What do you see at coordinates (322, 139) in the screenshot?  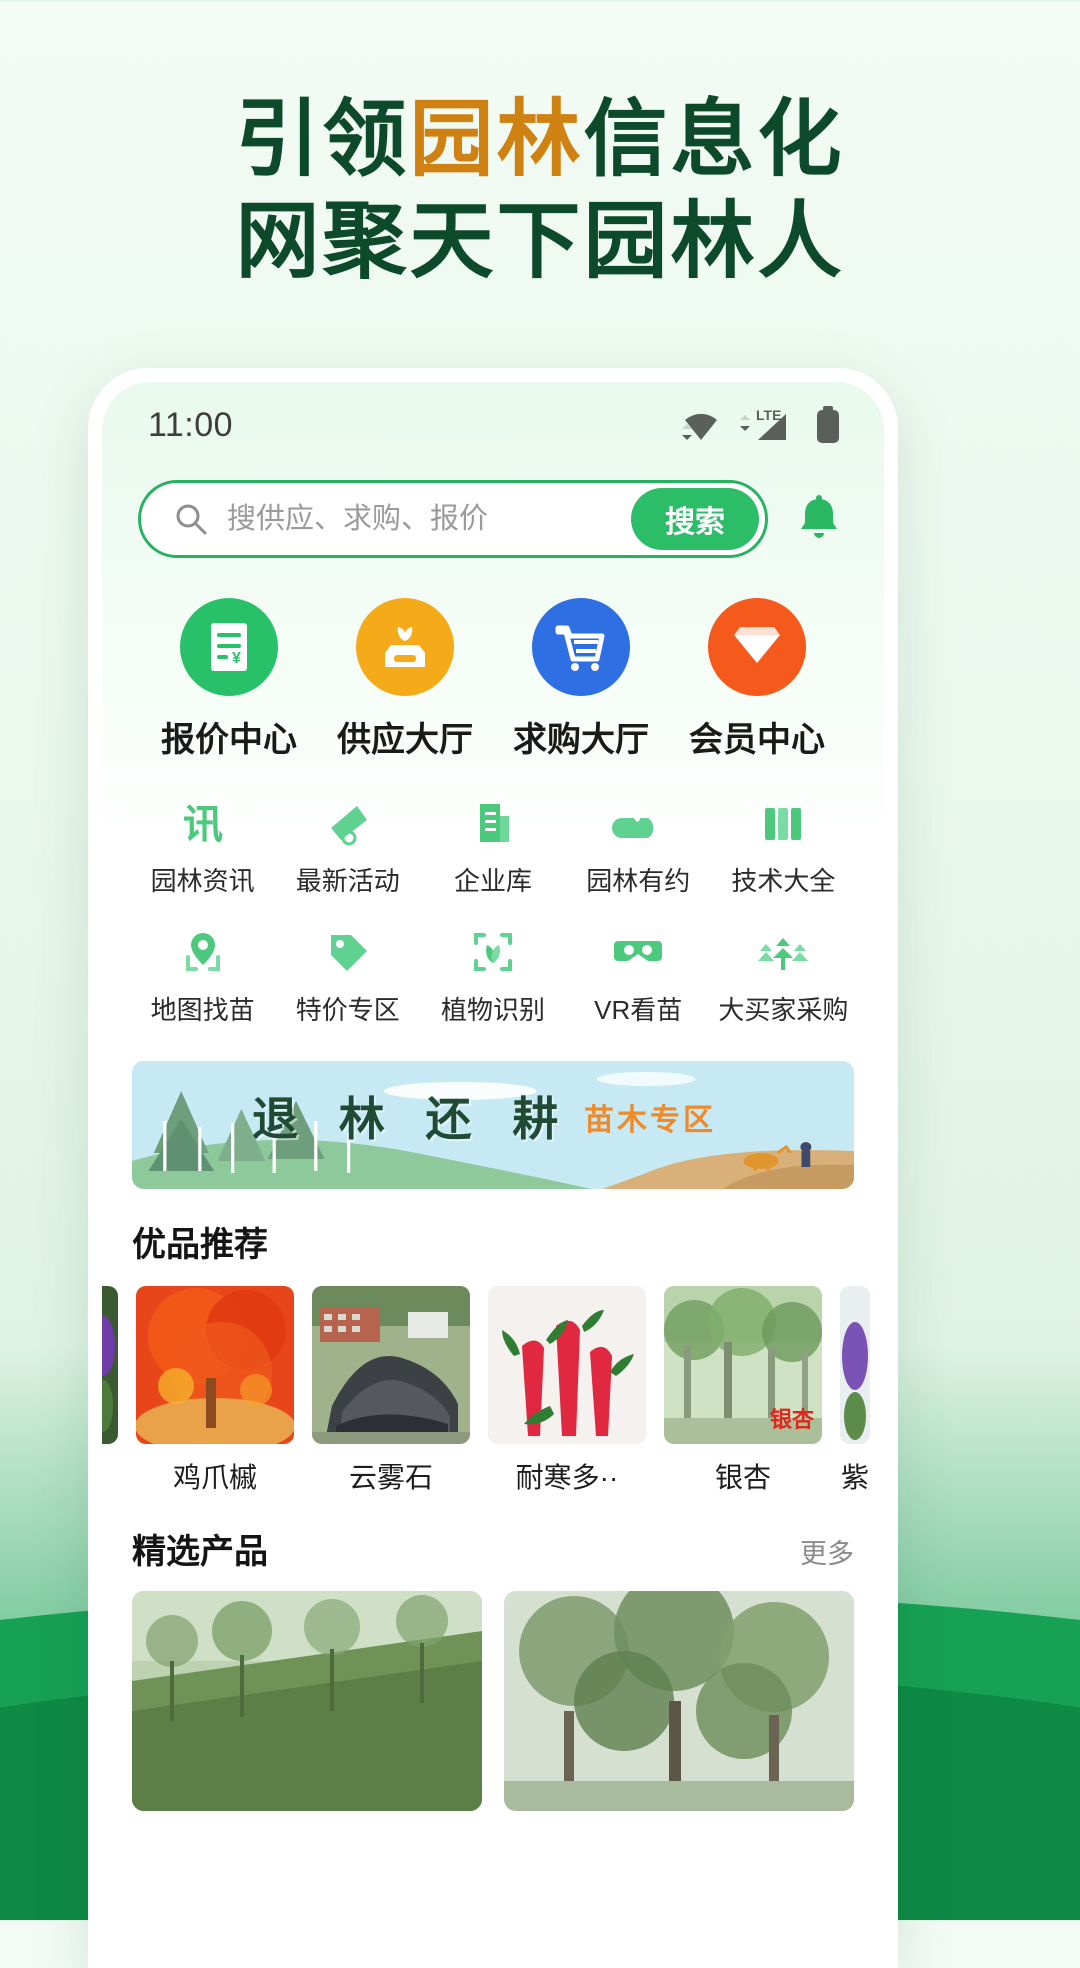 I see `headline-line-1-pre: 引领` at bounding box center [322, 139].